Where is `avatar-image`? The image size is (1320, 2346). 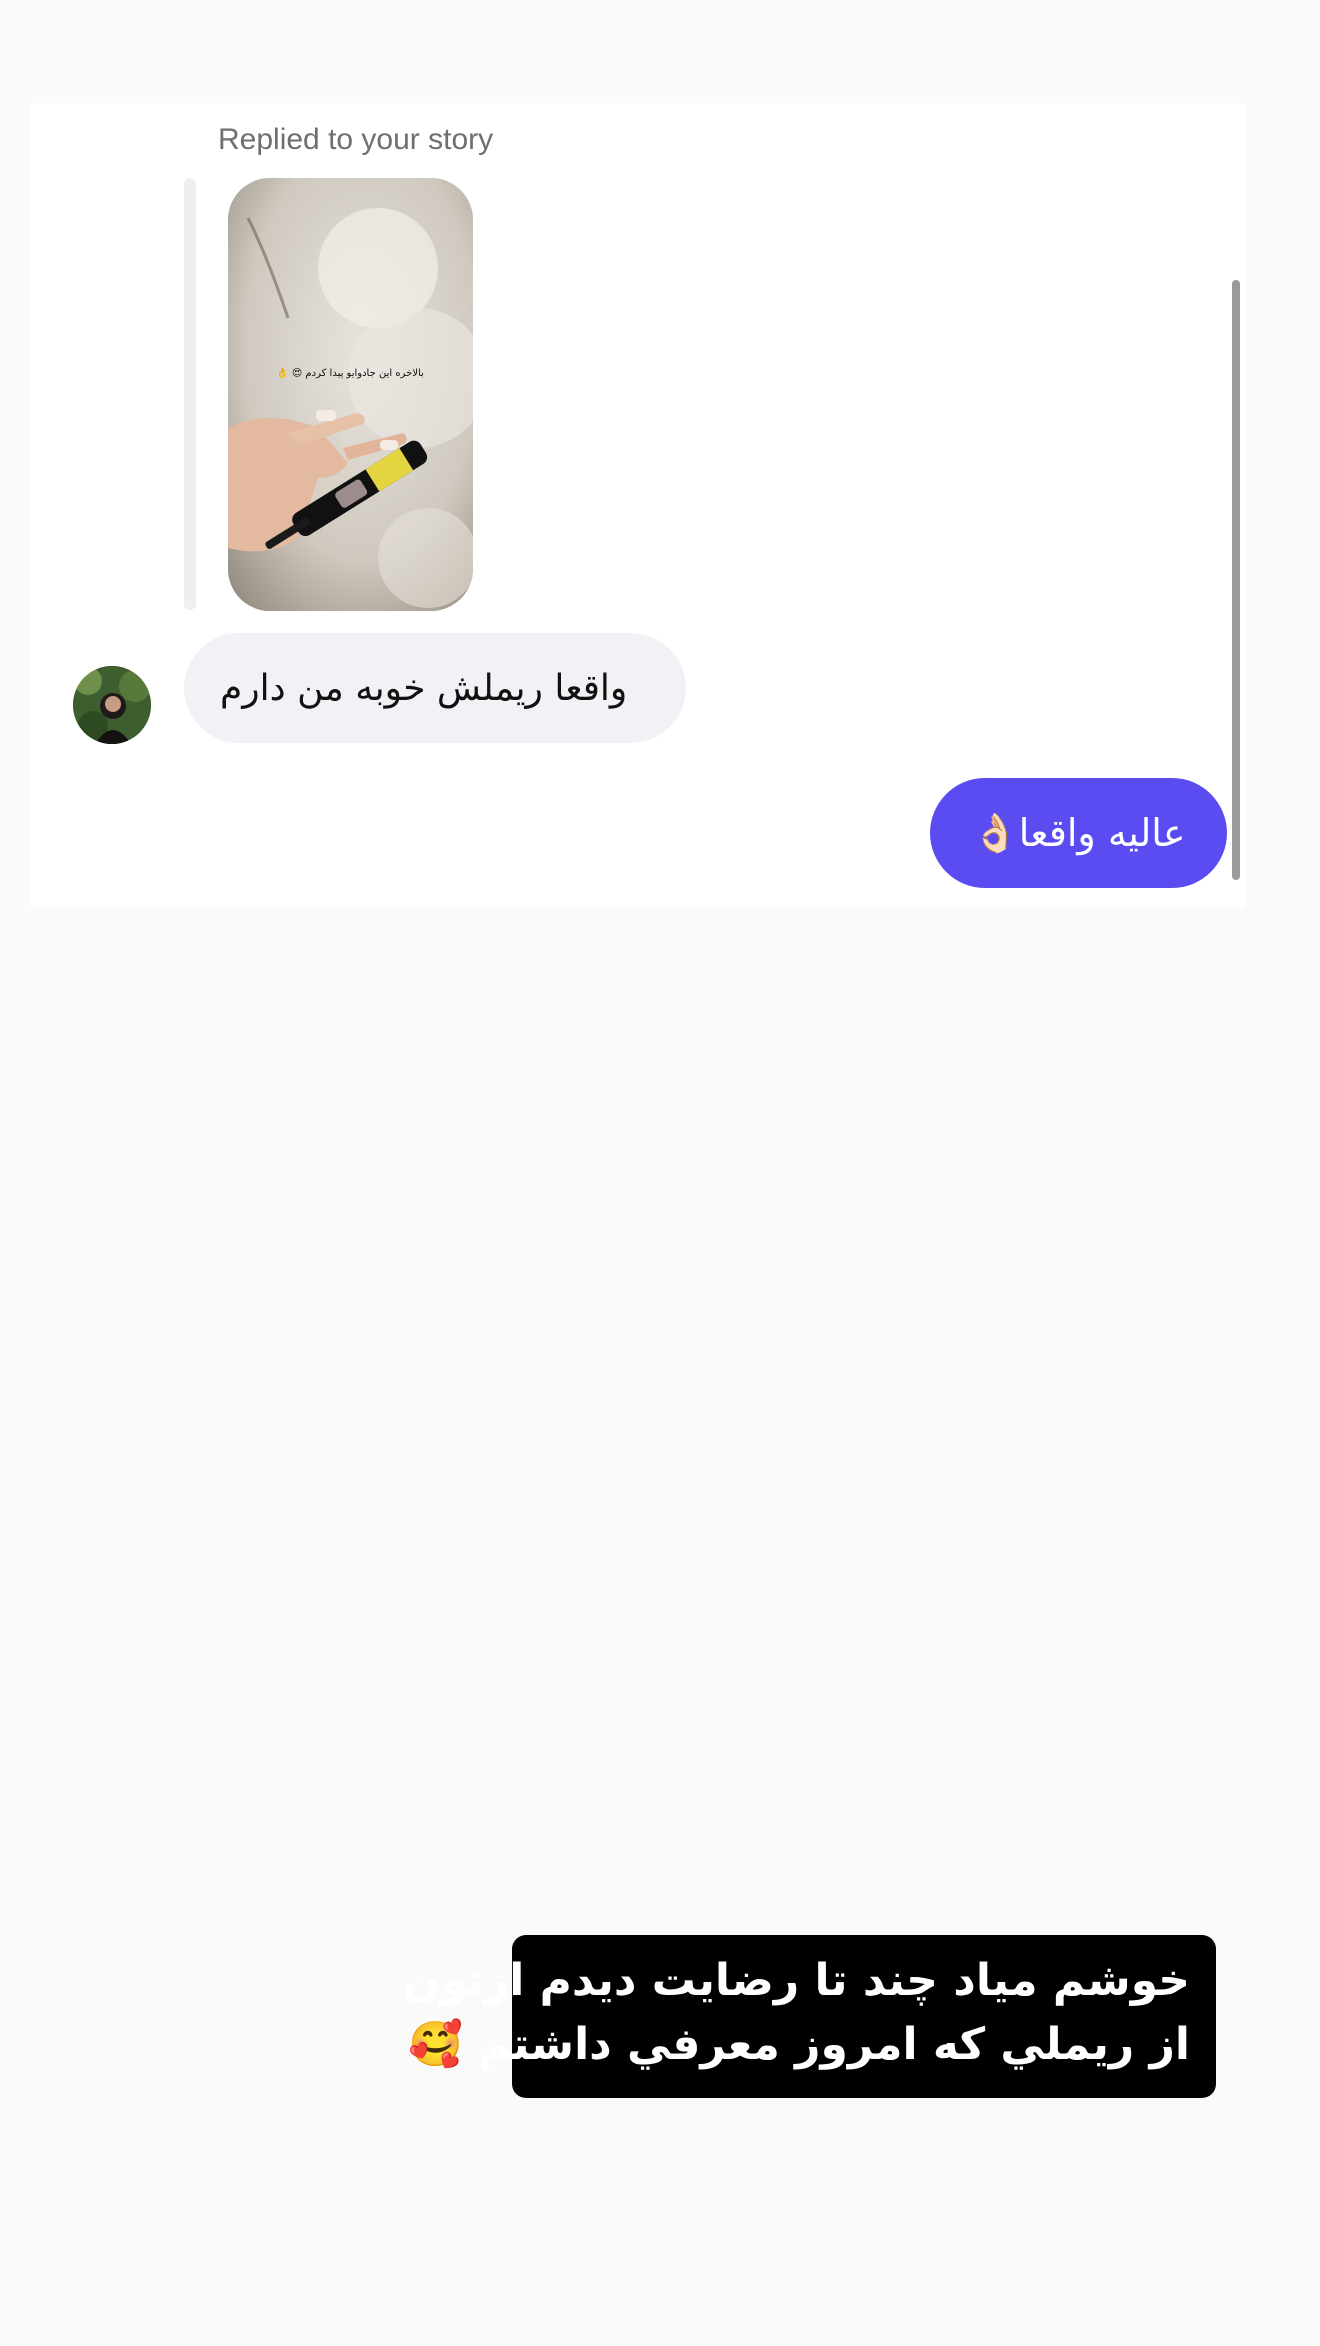
avatar-image is located at coordinates (112, 705).